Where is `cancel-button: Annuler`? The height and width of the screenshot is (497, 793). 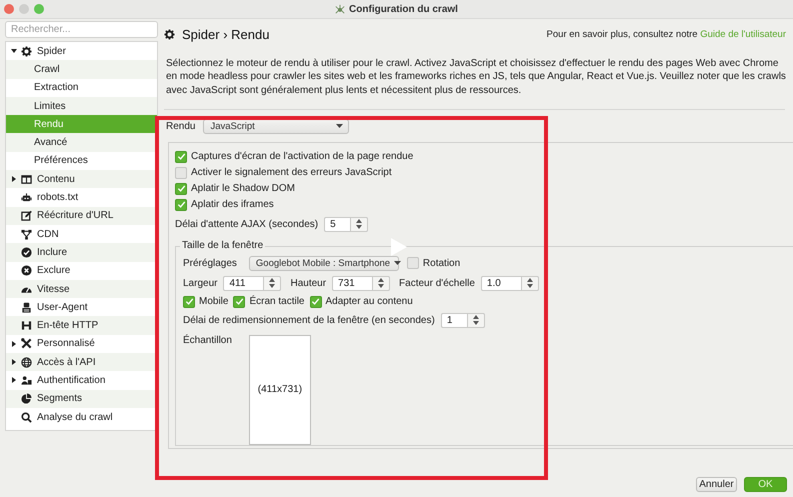 cancel-button: Annuler is located at coordinates (716, 484).